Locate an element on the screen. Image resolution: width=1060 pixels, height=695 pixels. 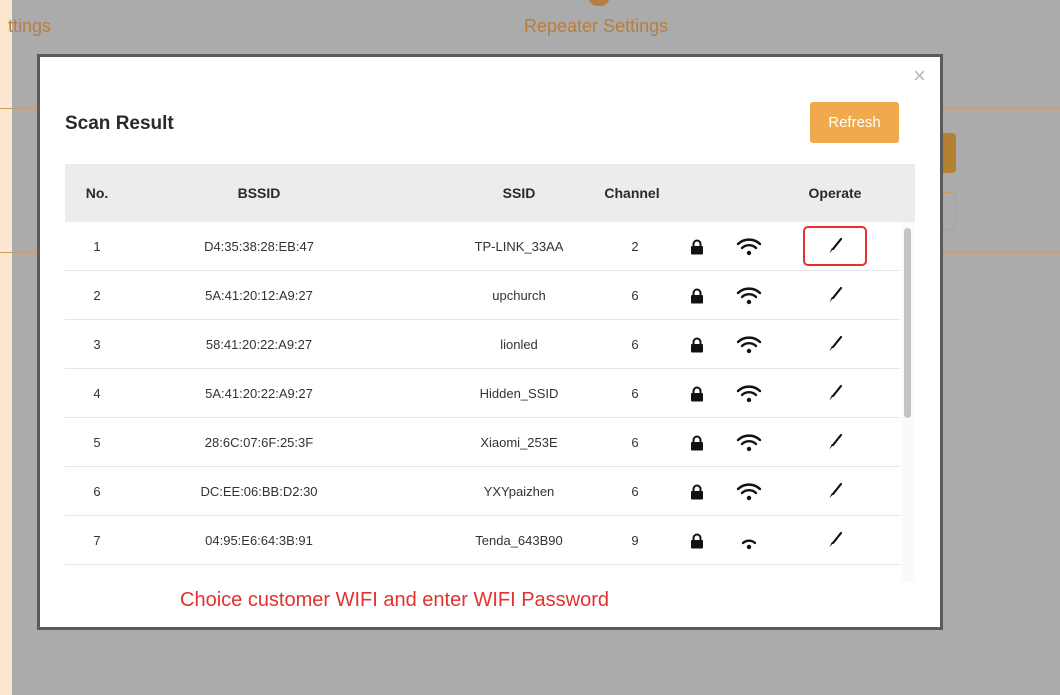
table-header: No. BSSID SSID Channel Operate is located at coordinates (490, 193).